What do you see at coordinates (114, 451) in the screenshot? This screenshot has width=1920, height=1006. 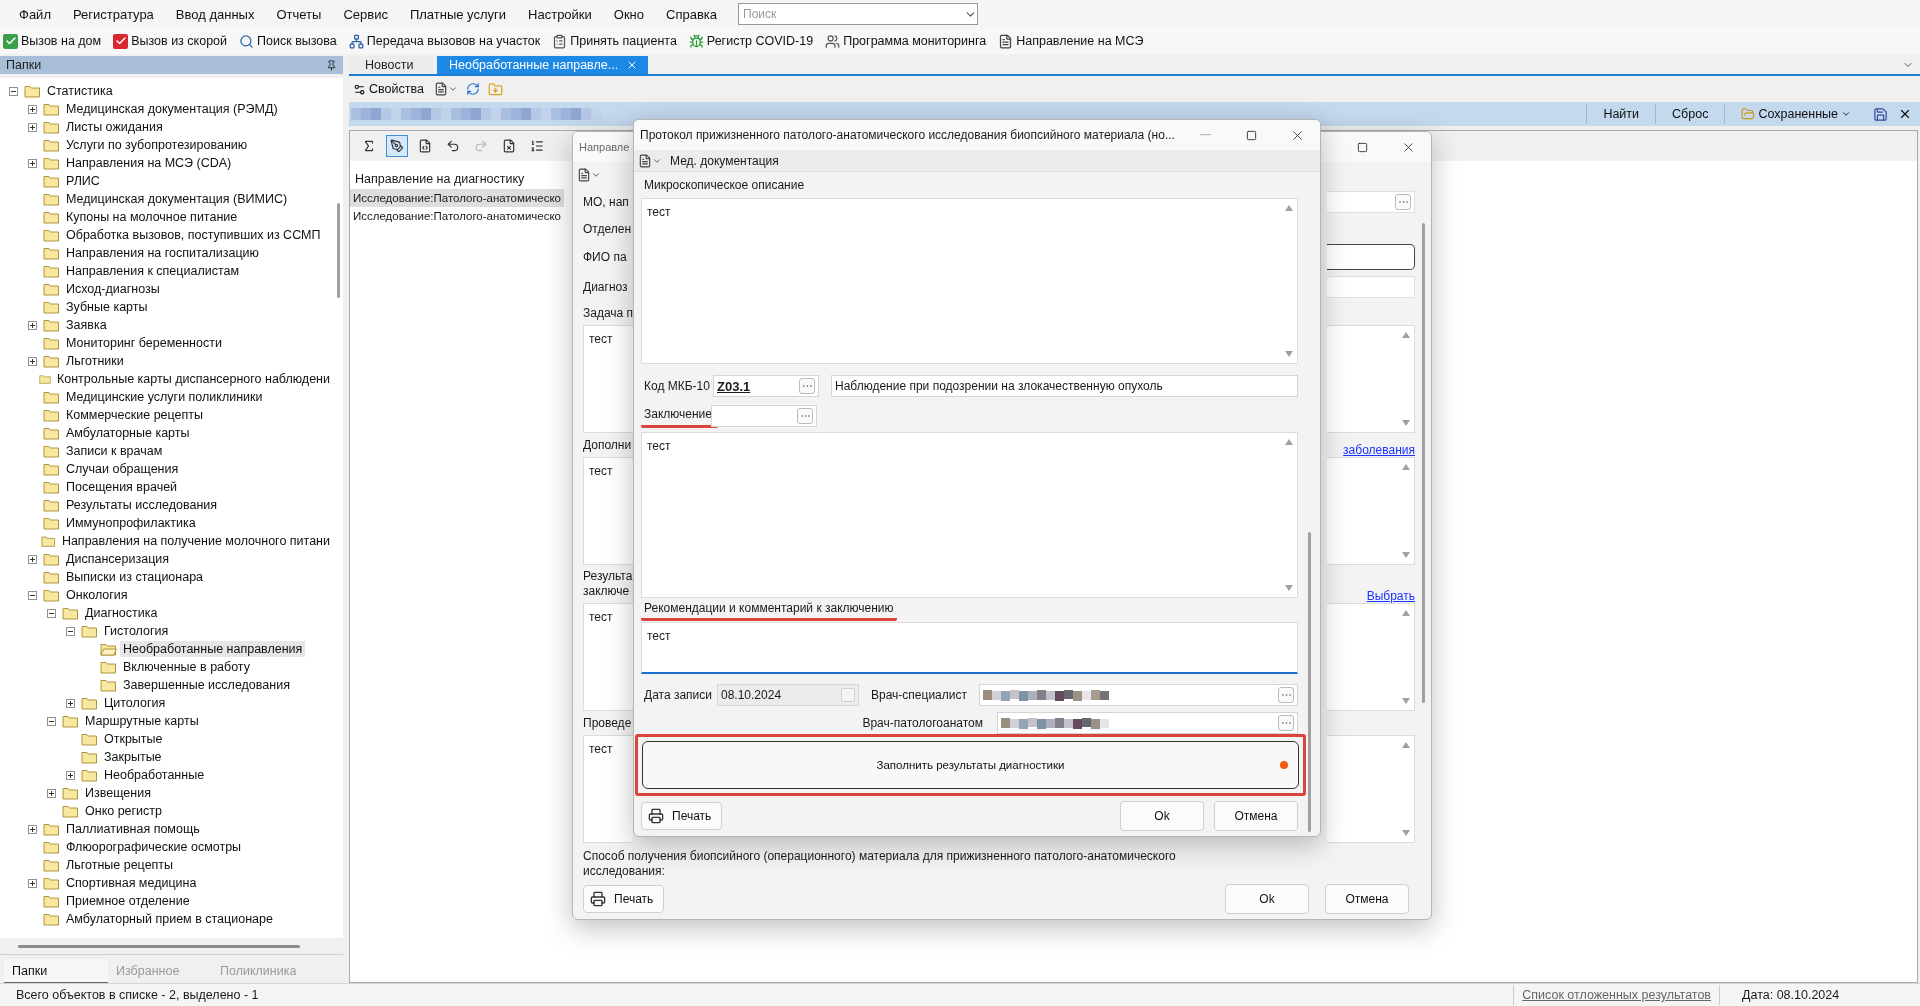 I see `tree-item: Записи к врачам` at bounding box center [114, 451].